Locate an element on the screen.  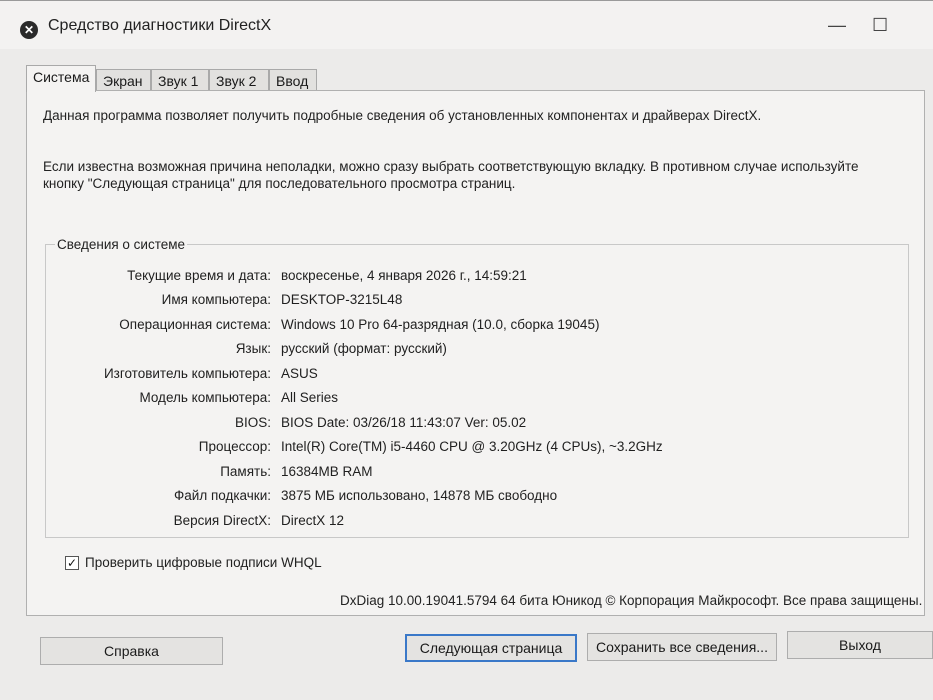
info-value: 16384MB RAM is located at coordinates (327, 471).